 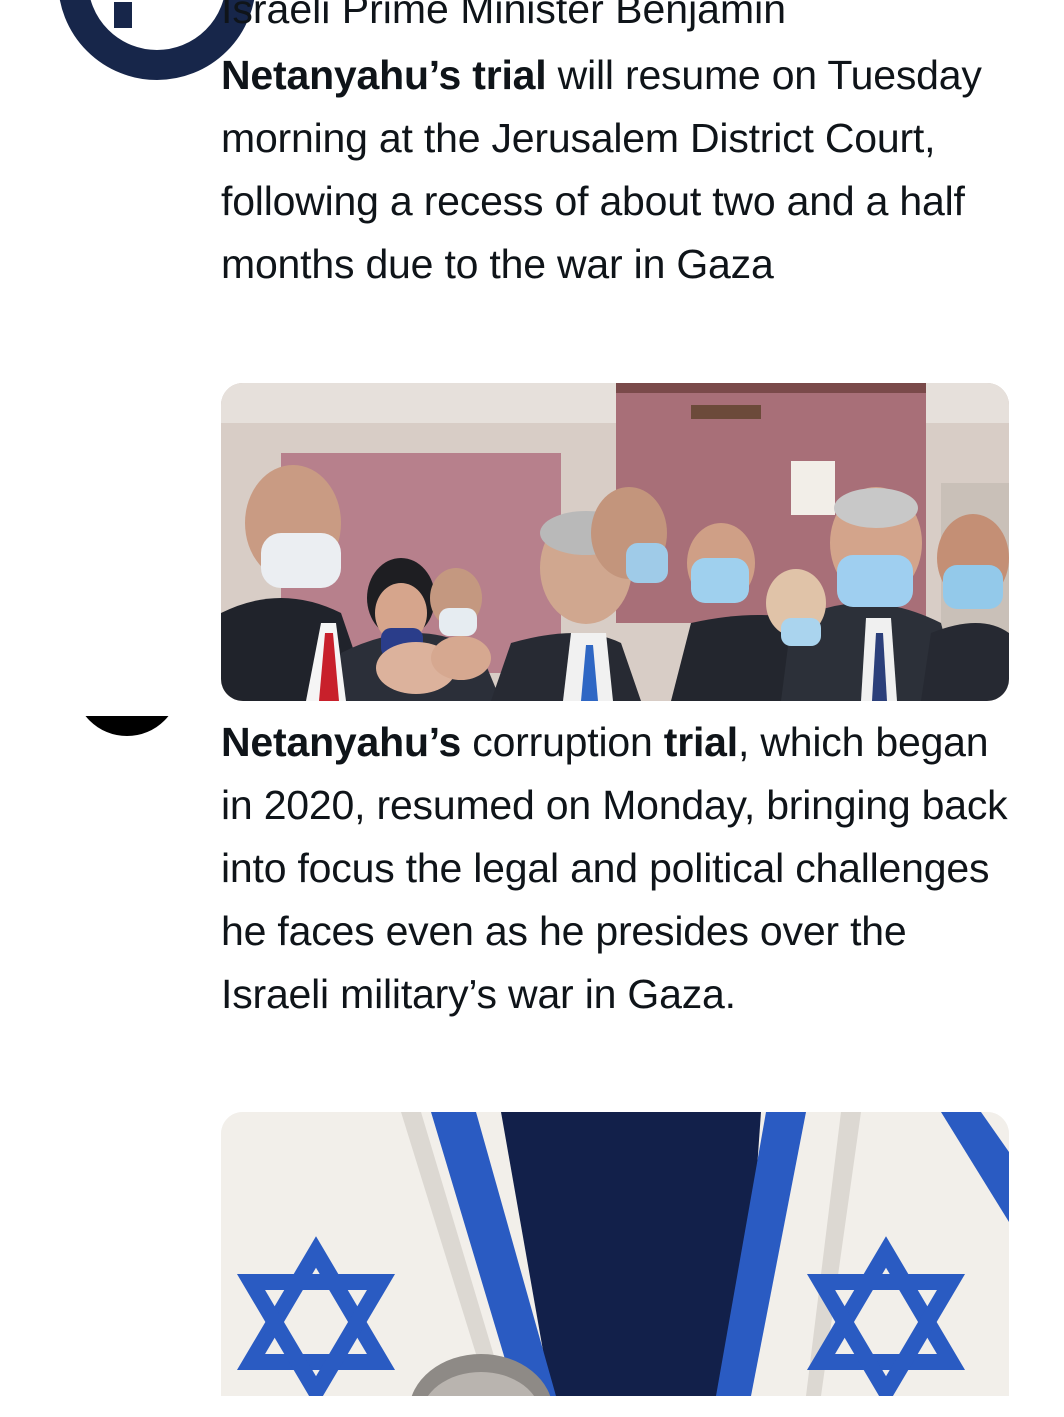 I want to click on avatar, so click(x=127, y=726).